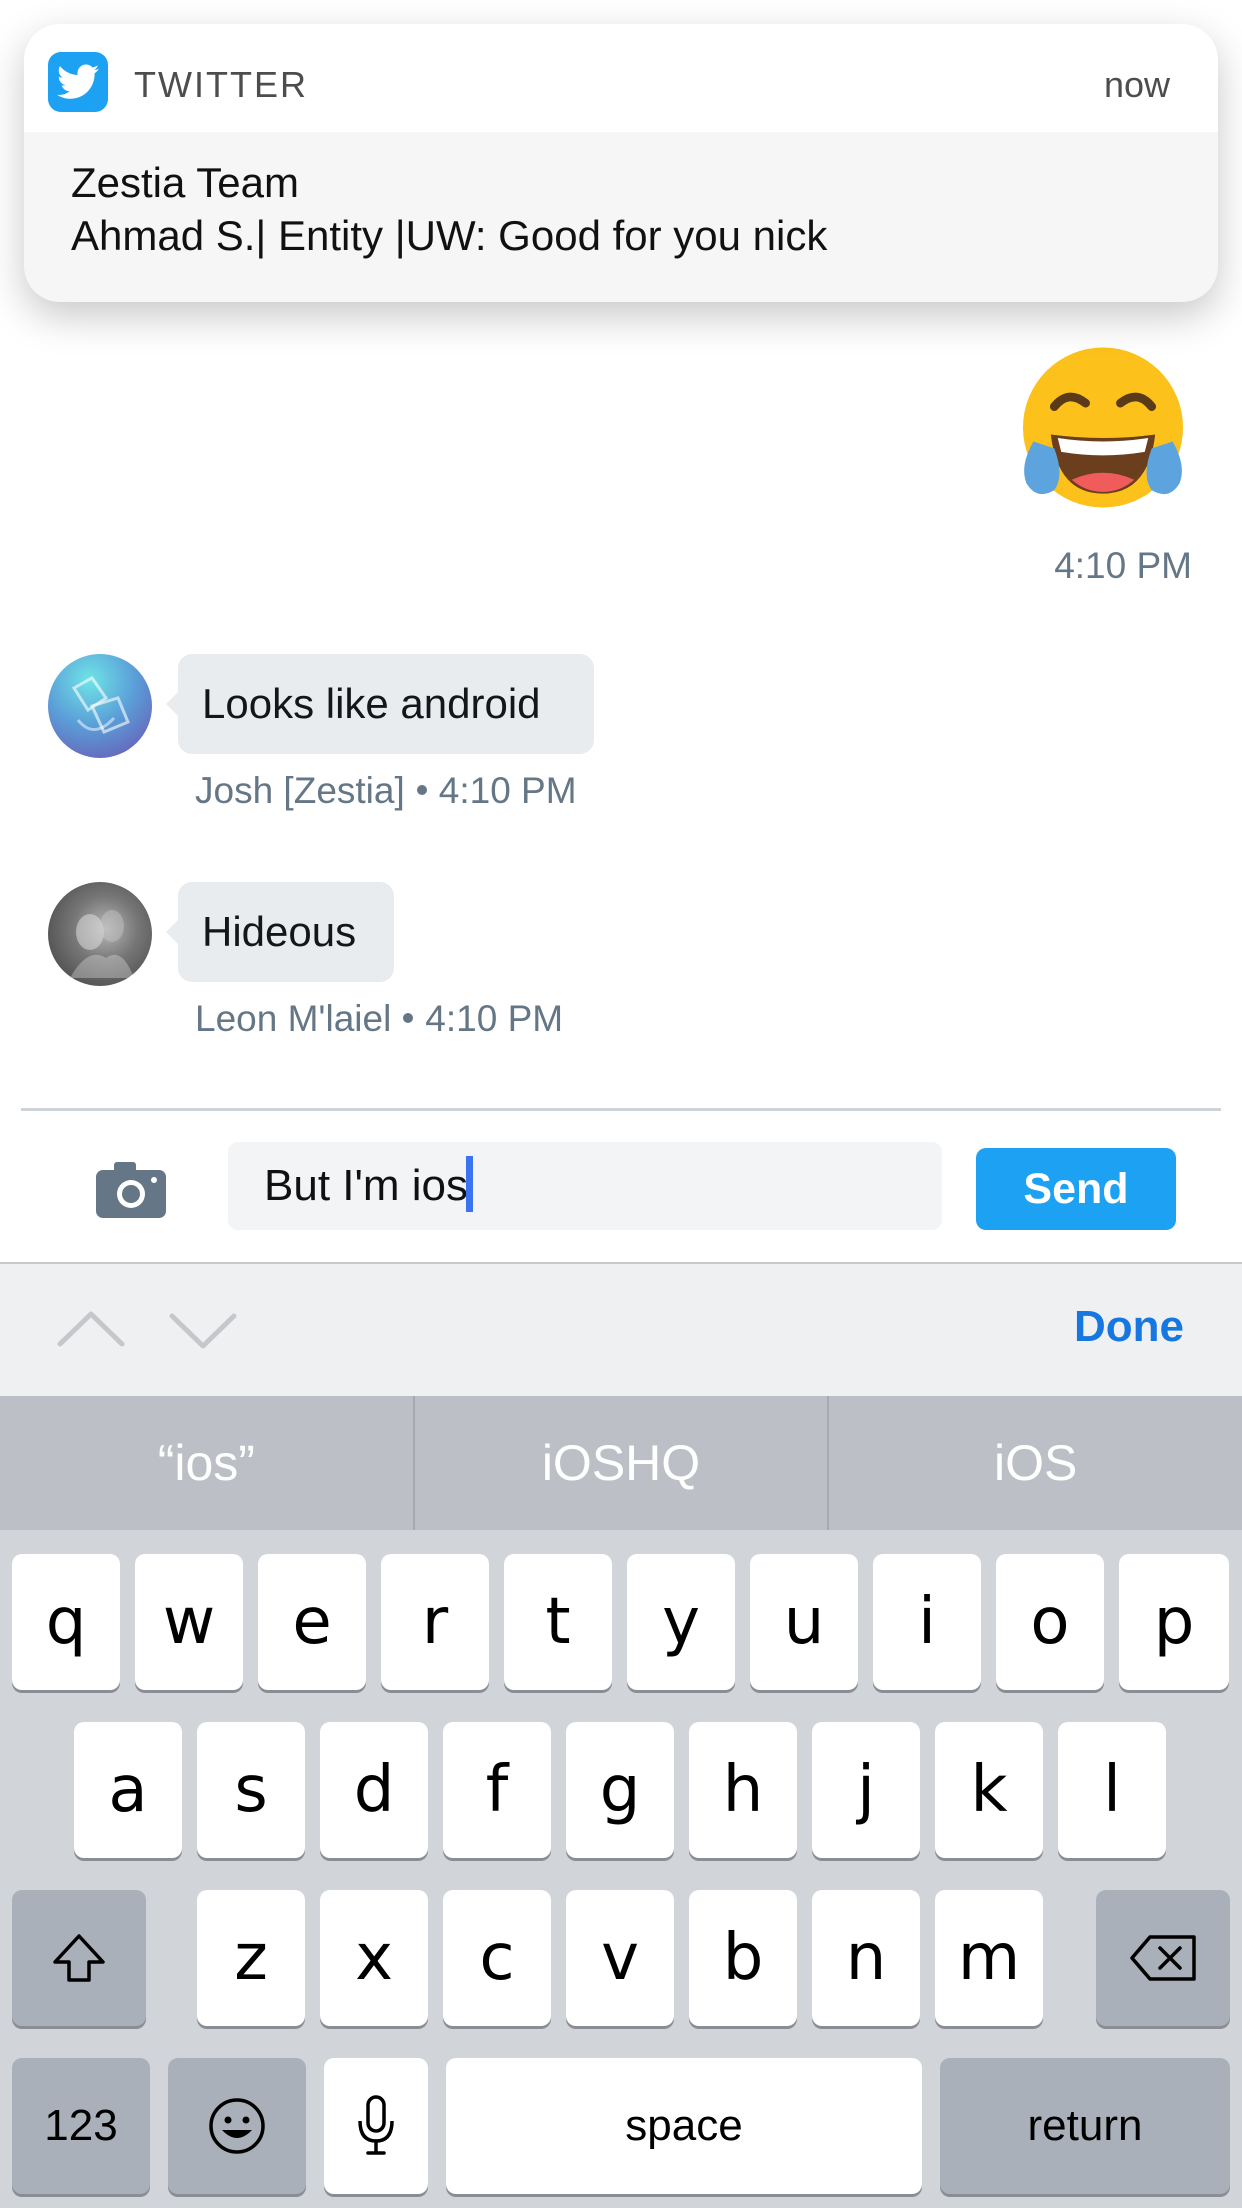 Image resolution: width=1242 pixels, height=2208 pixels. I want to click on face-with-tears-of-joy-emoji, so click(1103, 427).